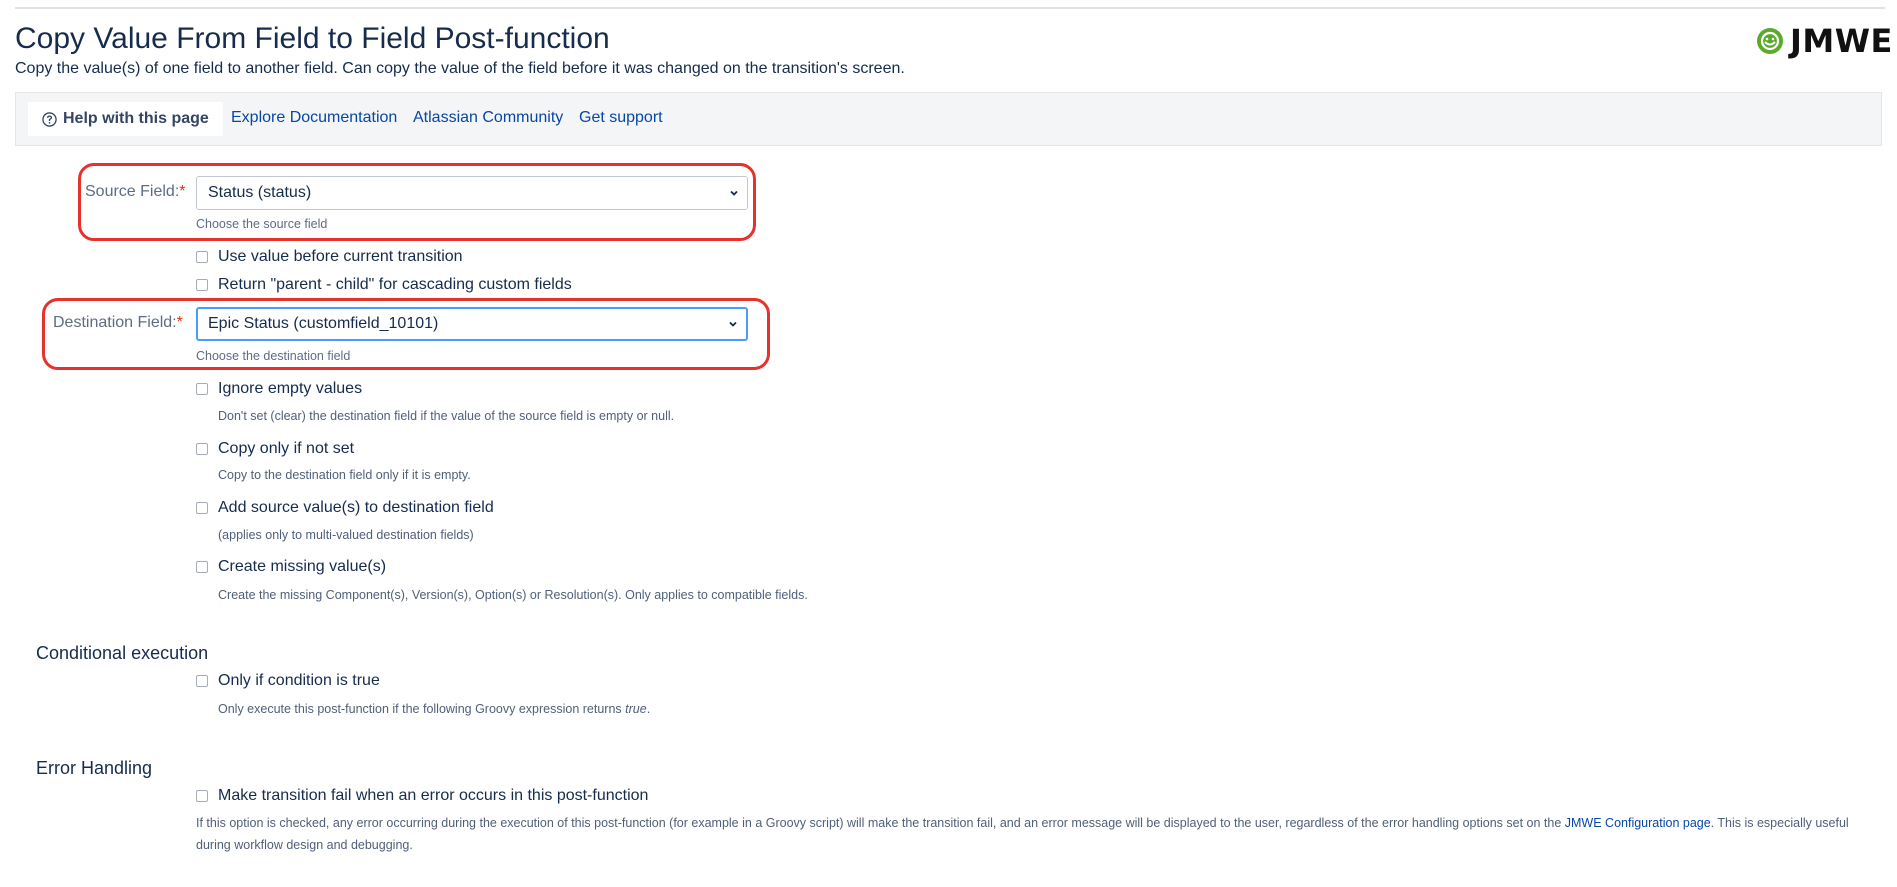  Describe the element at coordinates (202, 508) in the screenshot. I see `add-source-values-checkbox` at that location.